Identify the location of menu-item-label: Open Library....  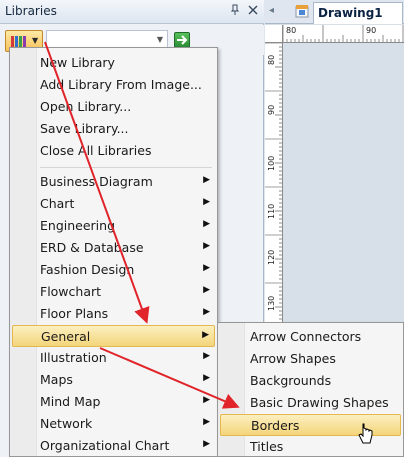
(86, 106).